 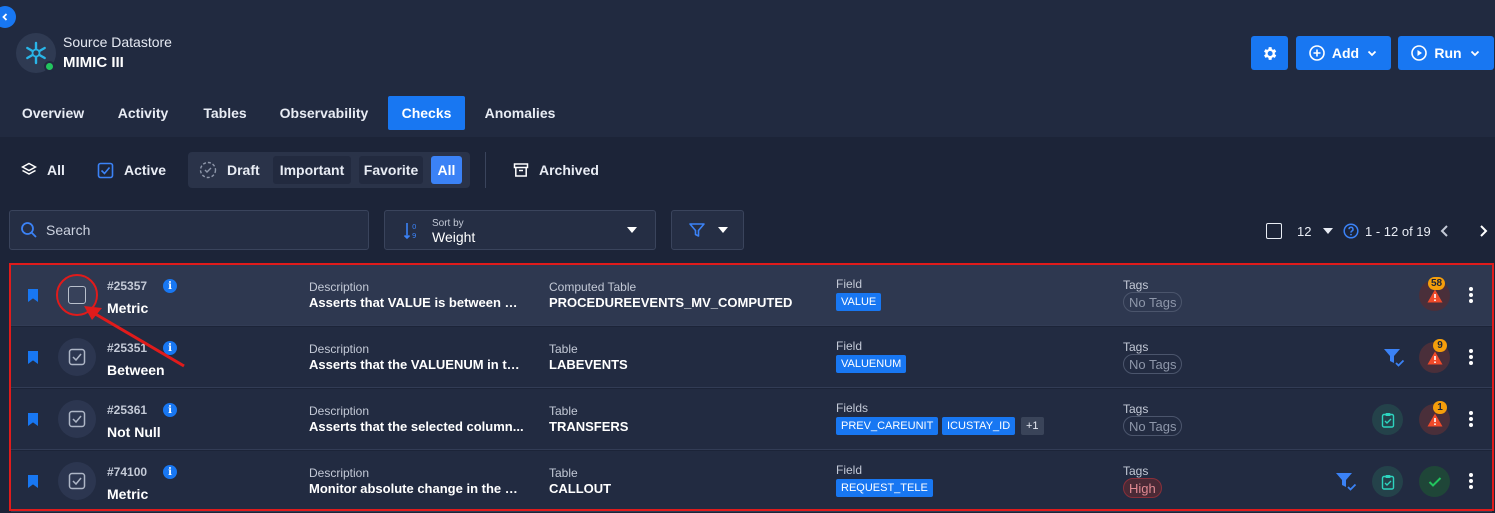 What do you see at coordinates (1419, 53) in the screenshot?
I see `play-circle-icon` at bounding box center [1419, 53].